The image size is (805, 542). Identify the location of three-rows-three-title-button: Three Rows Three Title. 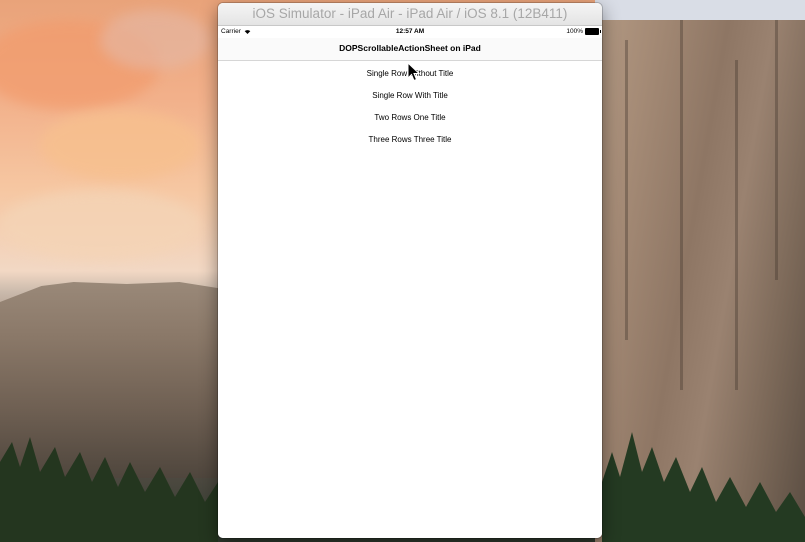
(410, 141).